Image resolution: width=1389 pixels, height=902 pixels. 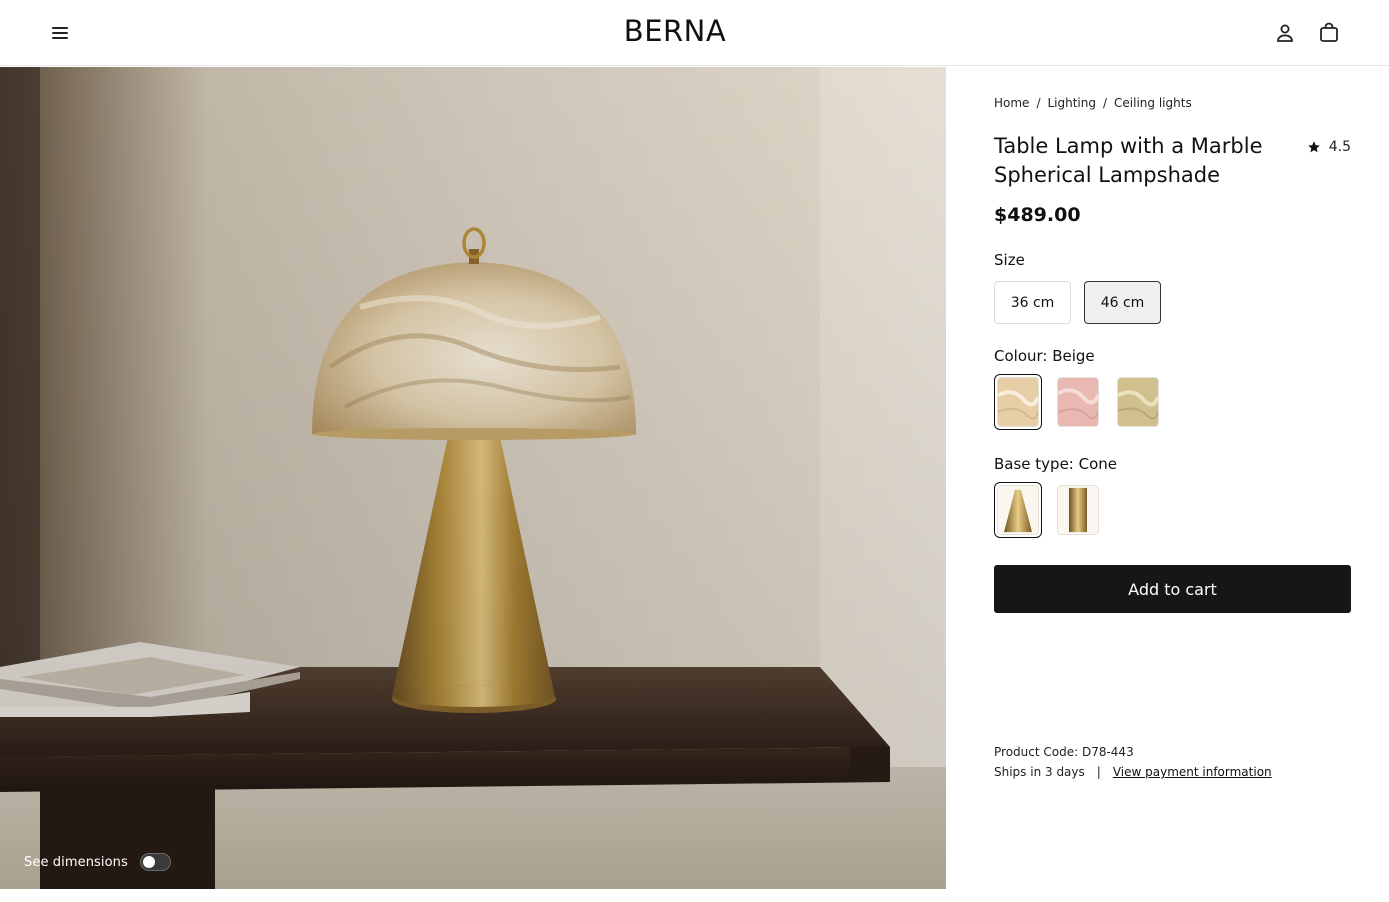 I want to click on base-type-options, so click(x=1048, y=510).